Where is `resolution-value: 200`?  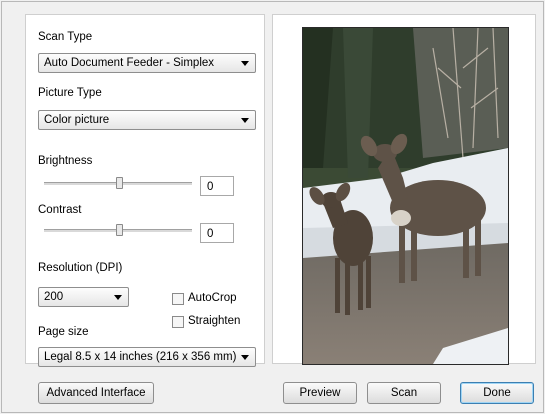 resolution-value: 200 is located at coordinates (54, 297).